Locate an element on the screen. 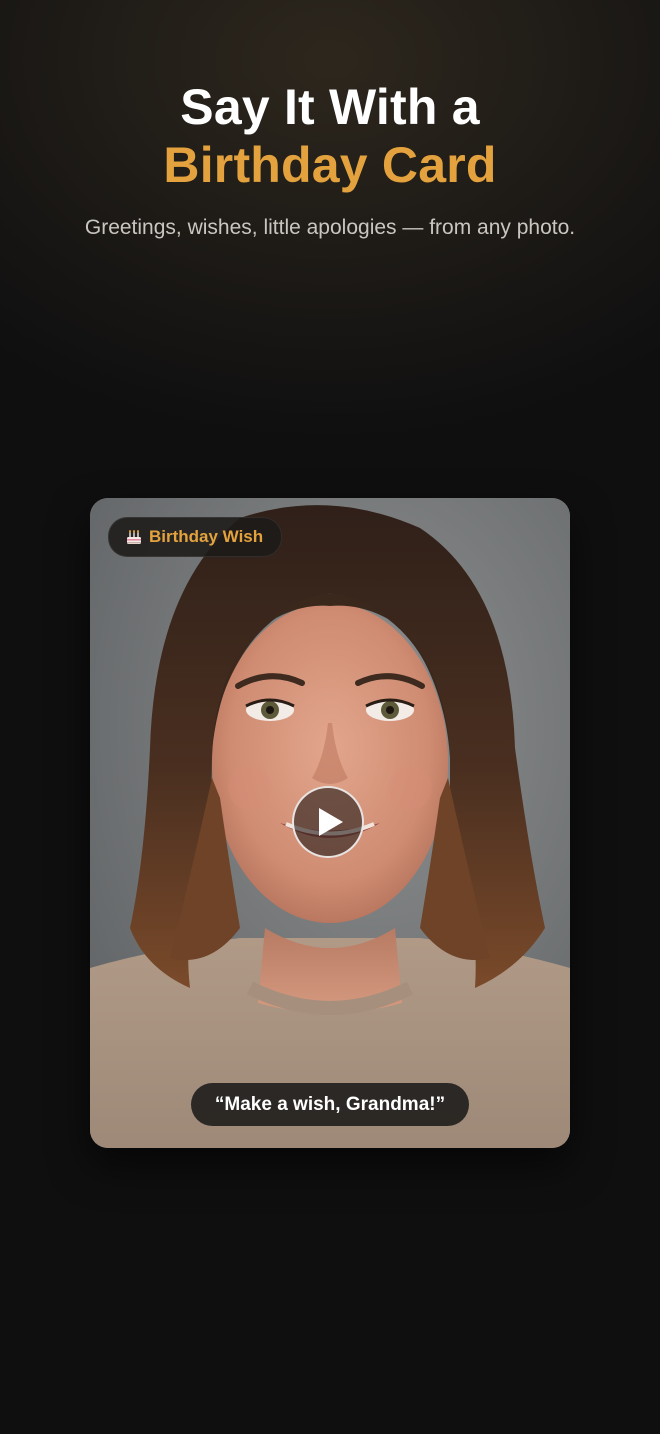  play-button is located at coordinates (328, 822).